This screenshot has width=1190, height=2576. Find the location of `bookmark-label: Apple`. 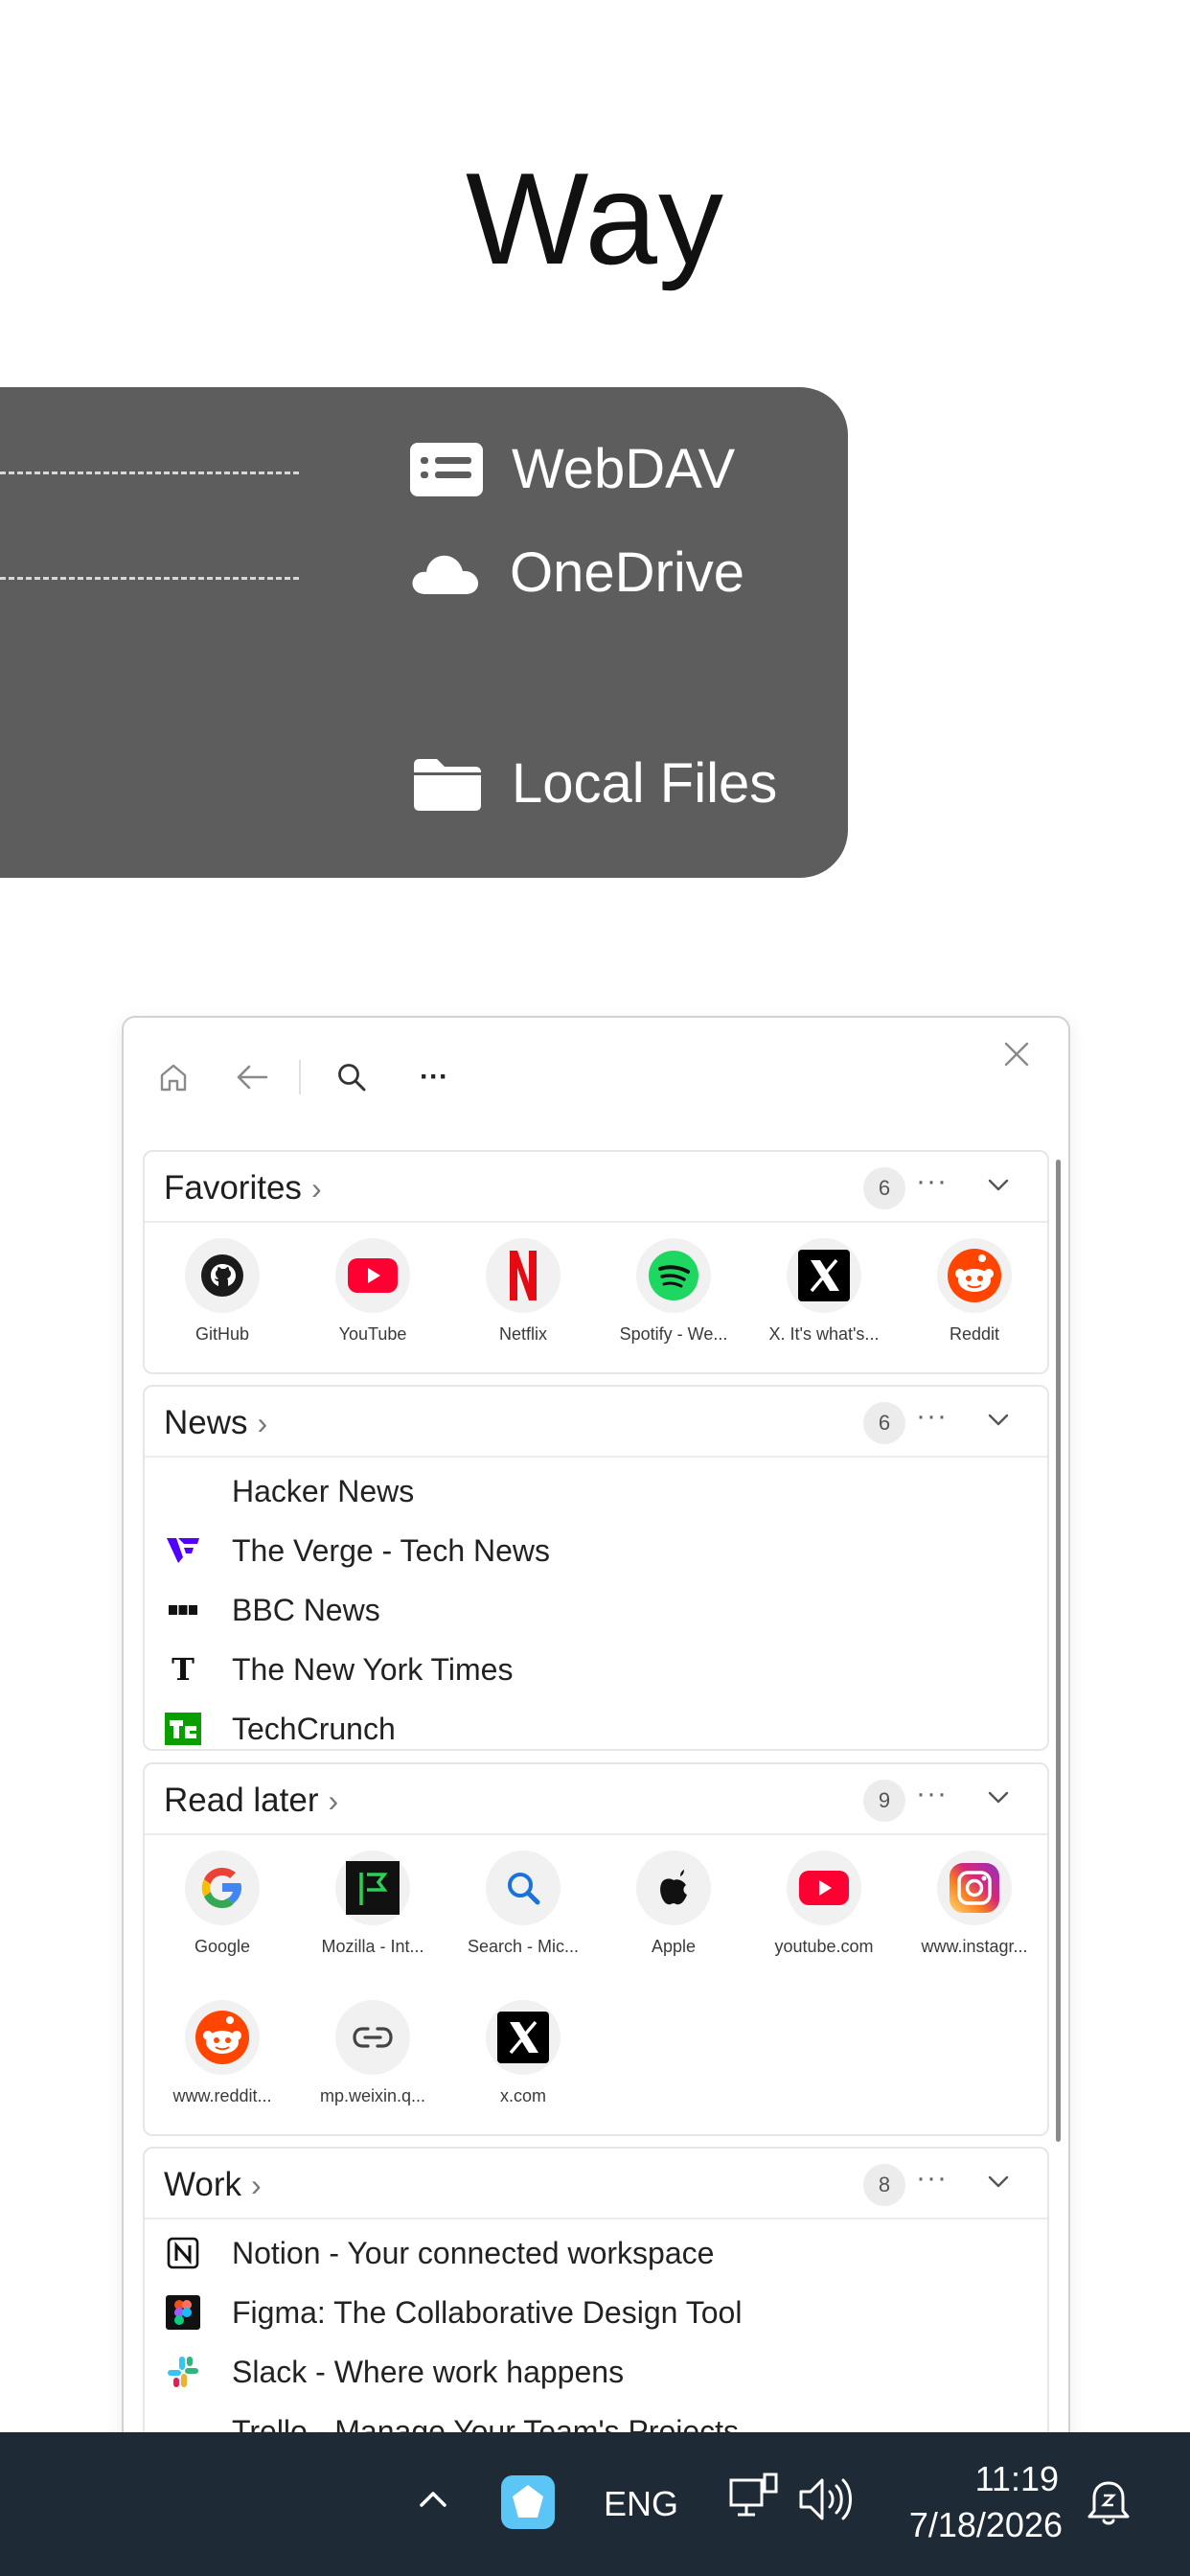

bookmark-label: Apple is located at coordinates (674, 1947).